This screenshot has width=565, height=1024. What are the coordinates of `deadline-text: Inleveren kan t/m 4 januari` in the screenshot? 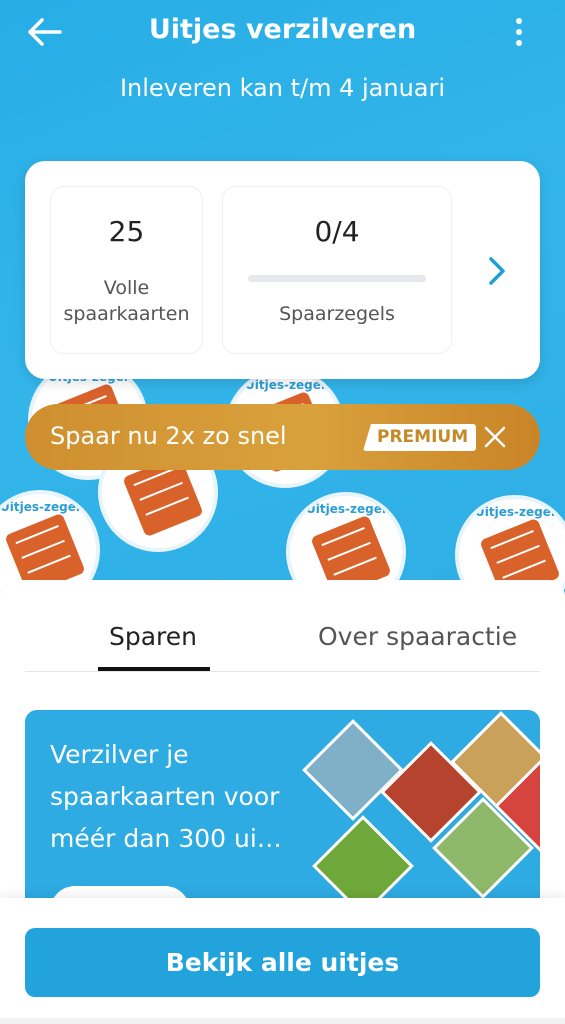 It's located at (282, 88).